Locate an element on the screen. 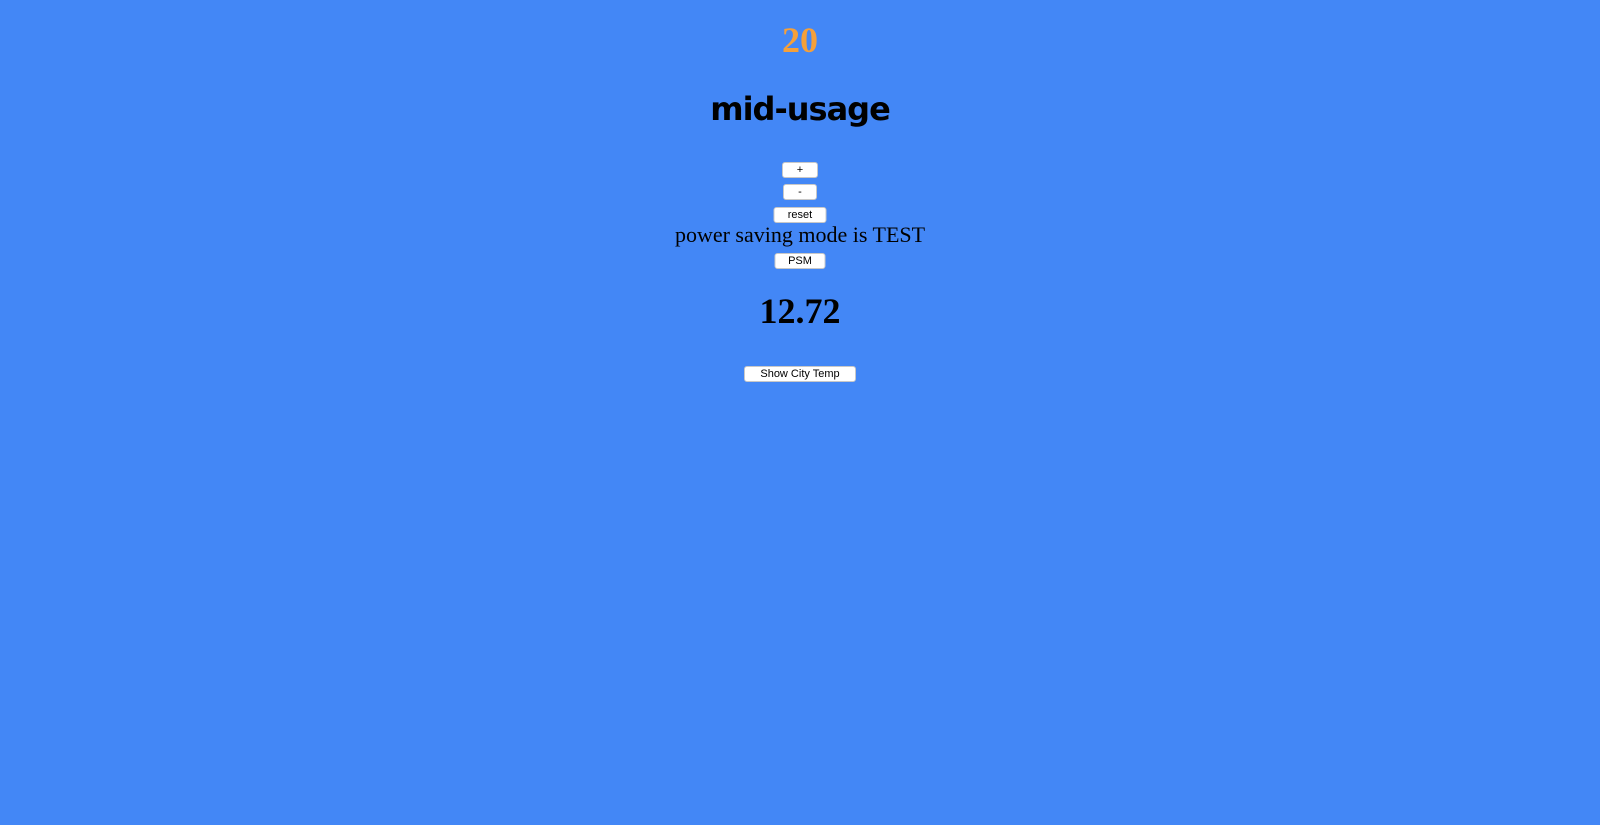 Image resolution: width=1600 pixels, height=825 pixels. power-saving-status: power saving mode is TEST is located at coordinates (800, 234).